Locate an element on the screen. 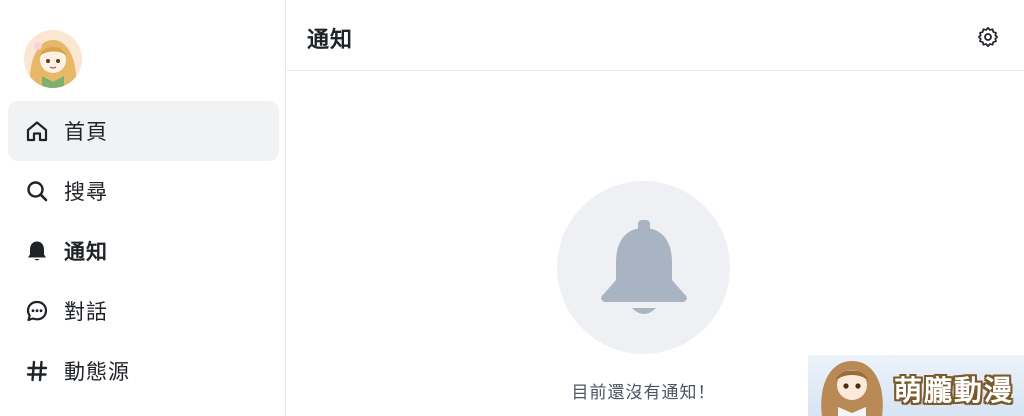 The width and height of the screenshot is (1024, 416). sidebar-item-label: 動態源 is located at coordinates (97, 372).